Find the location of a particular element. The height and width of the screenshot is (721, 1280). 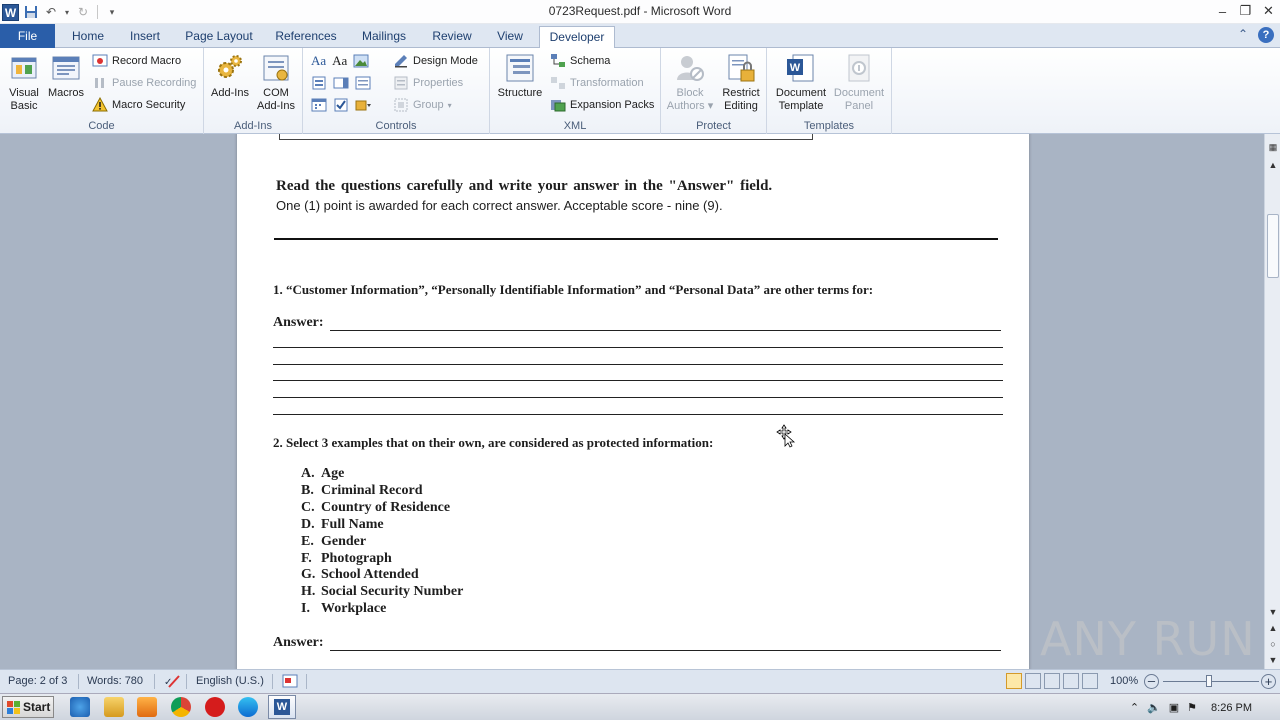

plain-text-control-icon: Aa is located at coordinates (339, 61).